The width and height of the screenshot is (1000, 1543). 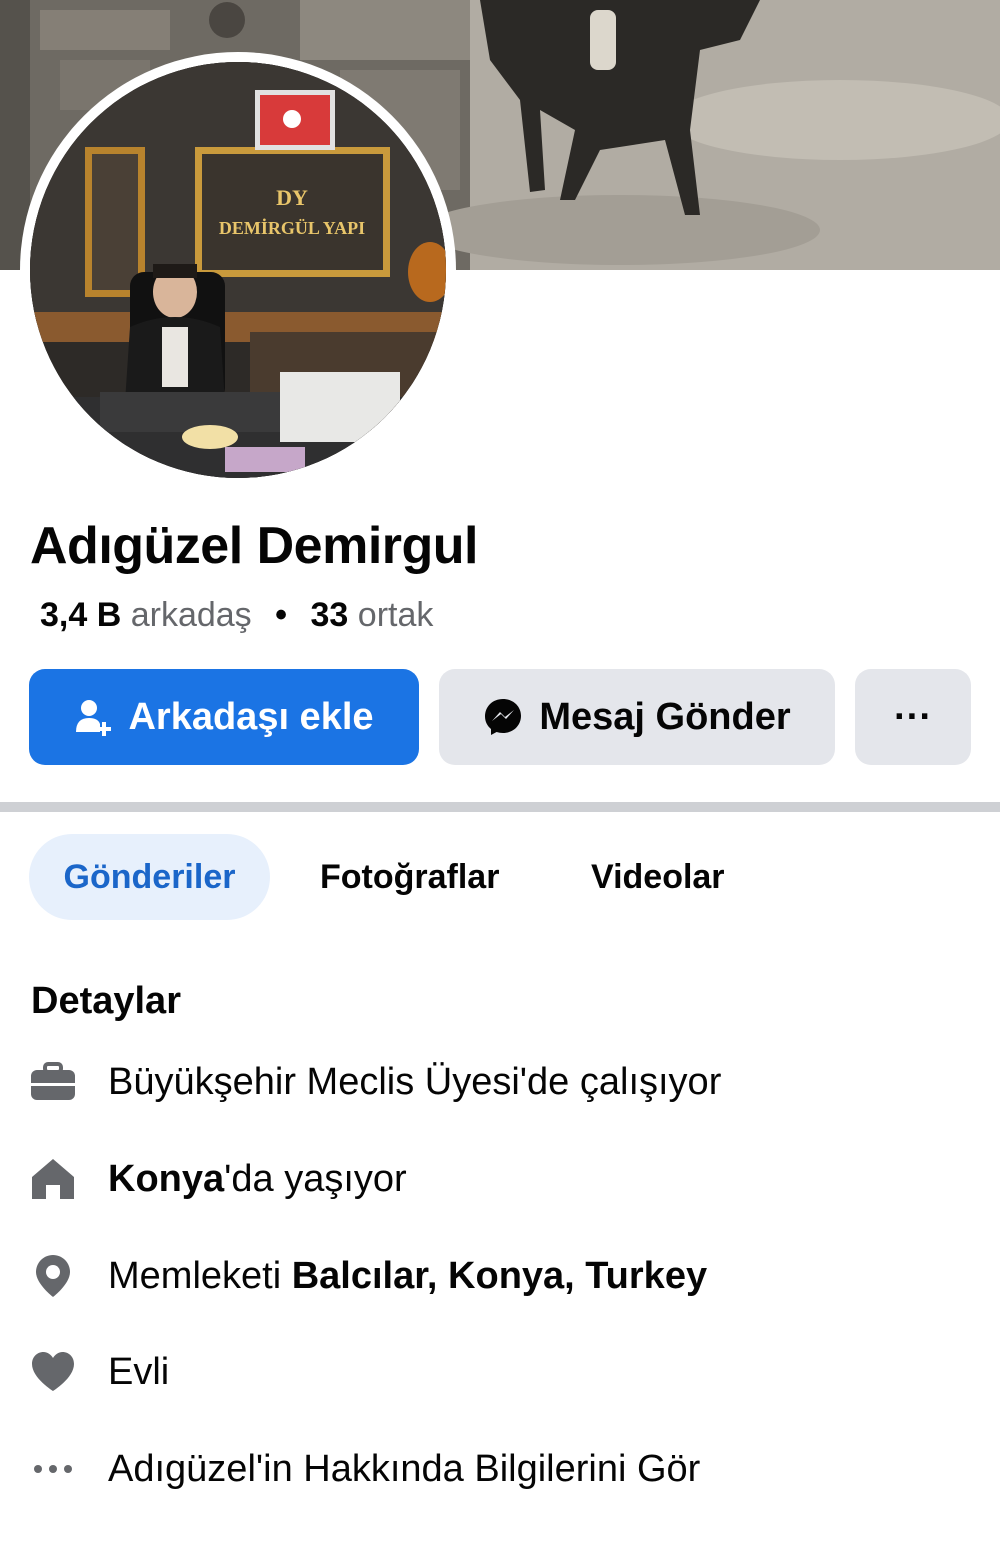 What do you see at coordinates (149, 877) in the screenshot?
I see `tab-posts: Gönderiler` at bounding box center [149, 877].